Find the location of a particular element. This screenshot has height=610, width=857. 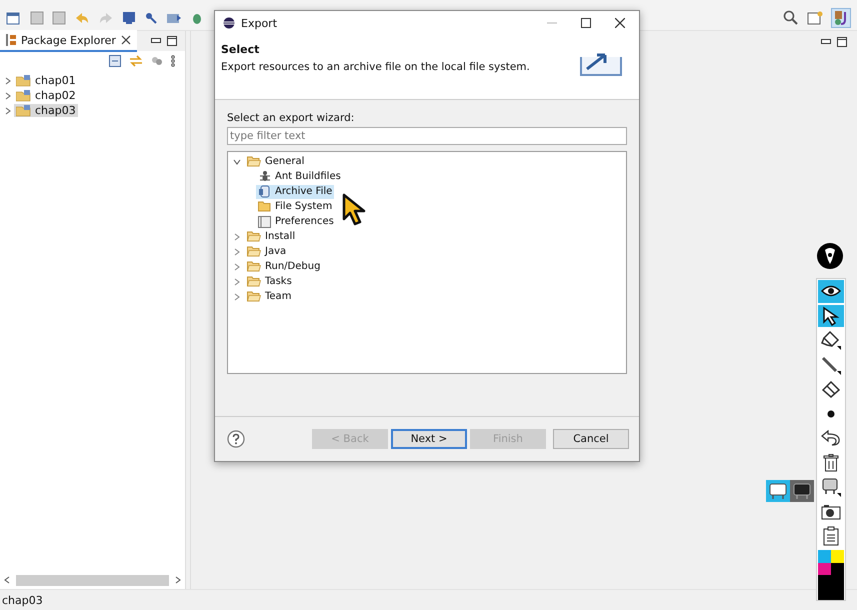

screen-mode-icon is located at coordinates (778, 491).